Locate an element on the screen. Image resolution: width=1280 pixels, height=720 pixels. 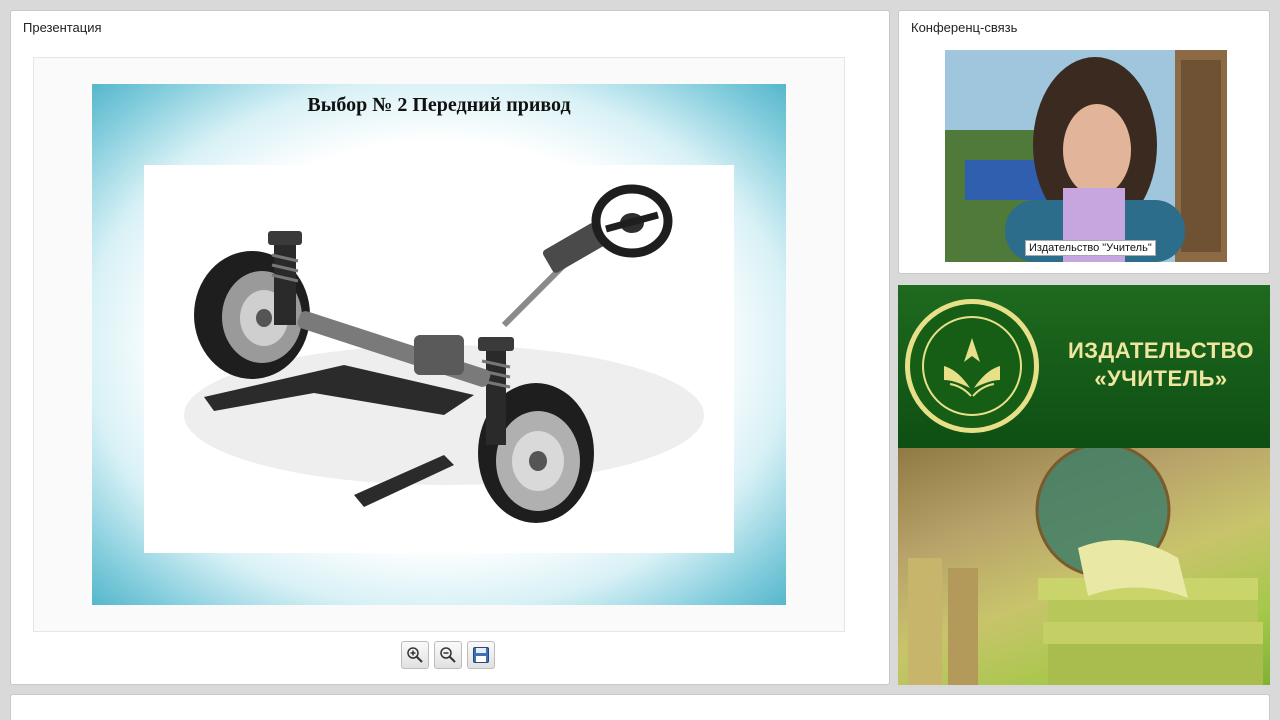
video-feed: Издательство "Учитель" is located at coordinates (1086, 156).